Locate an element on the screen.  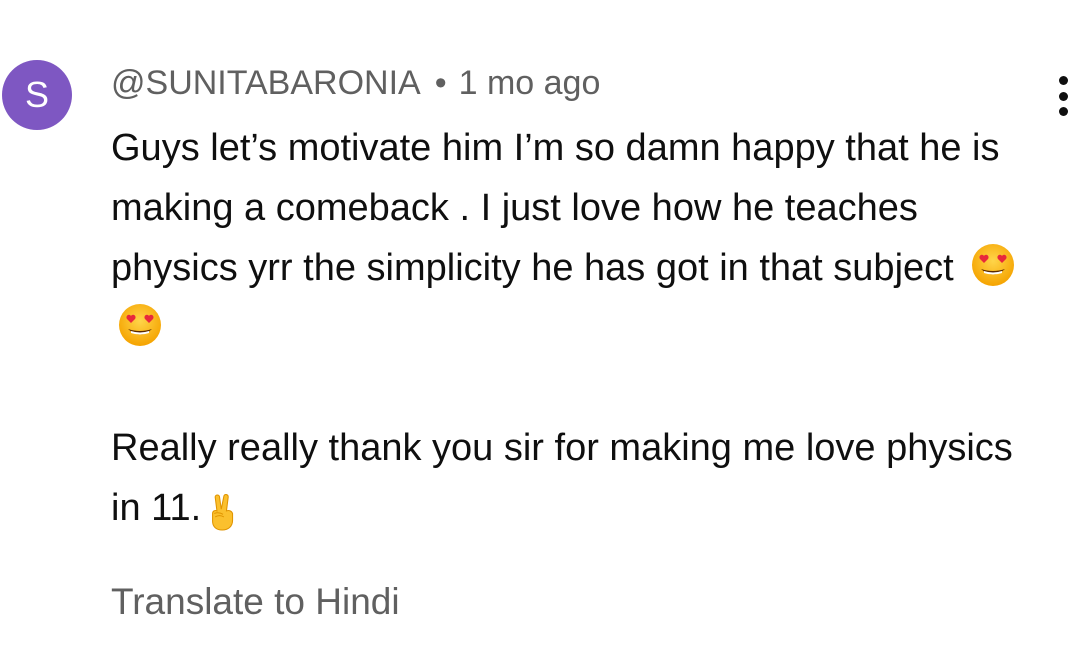
author-handle: @SUNITABARONIA is located at coordinates (266, 83).